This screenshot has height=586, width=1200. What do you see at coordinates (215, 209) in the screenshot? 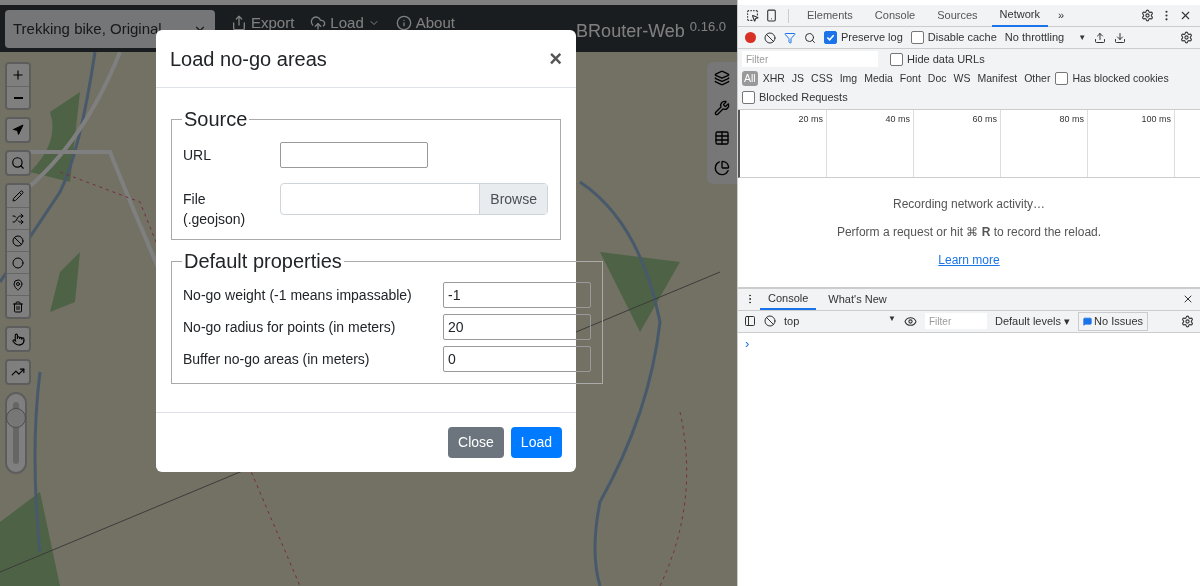
I see `field-label: File (.geojson)` at bounding box center [215, 209].